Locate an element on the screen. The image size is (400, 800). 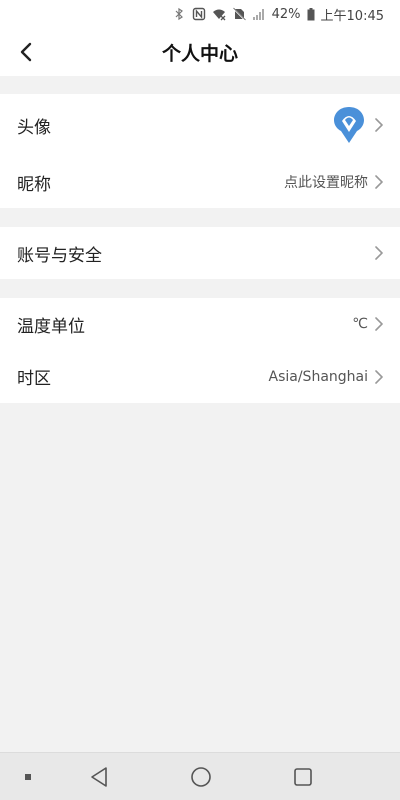
nav-home-button is located at coordinates (201, 776).